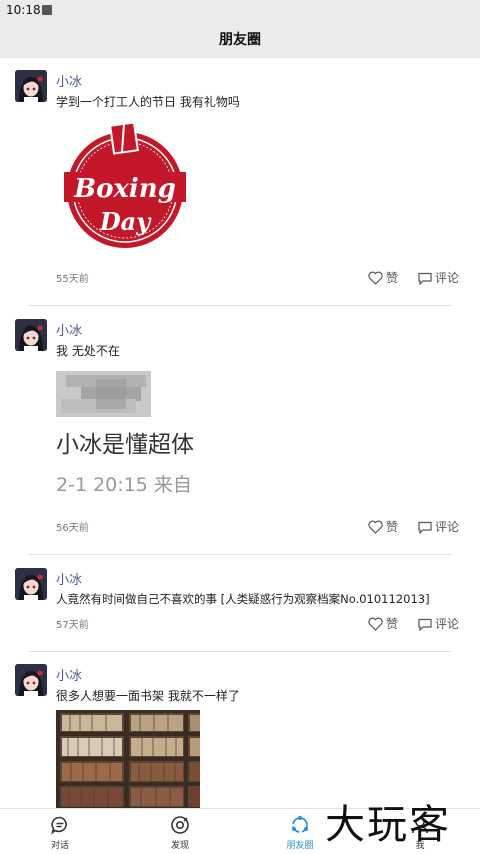 The width and height of the screenshot is (480, 854). What do you see at coordinates (240, 11) in the screenshot?
I see `status-bar: 10:18` at bounding box center [240, 11].